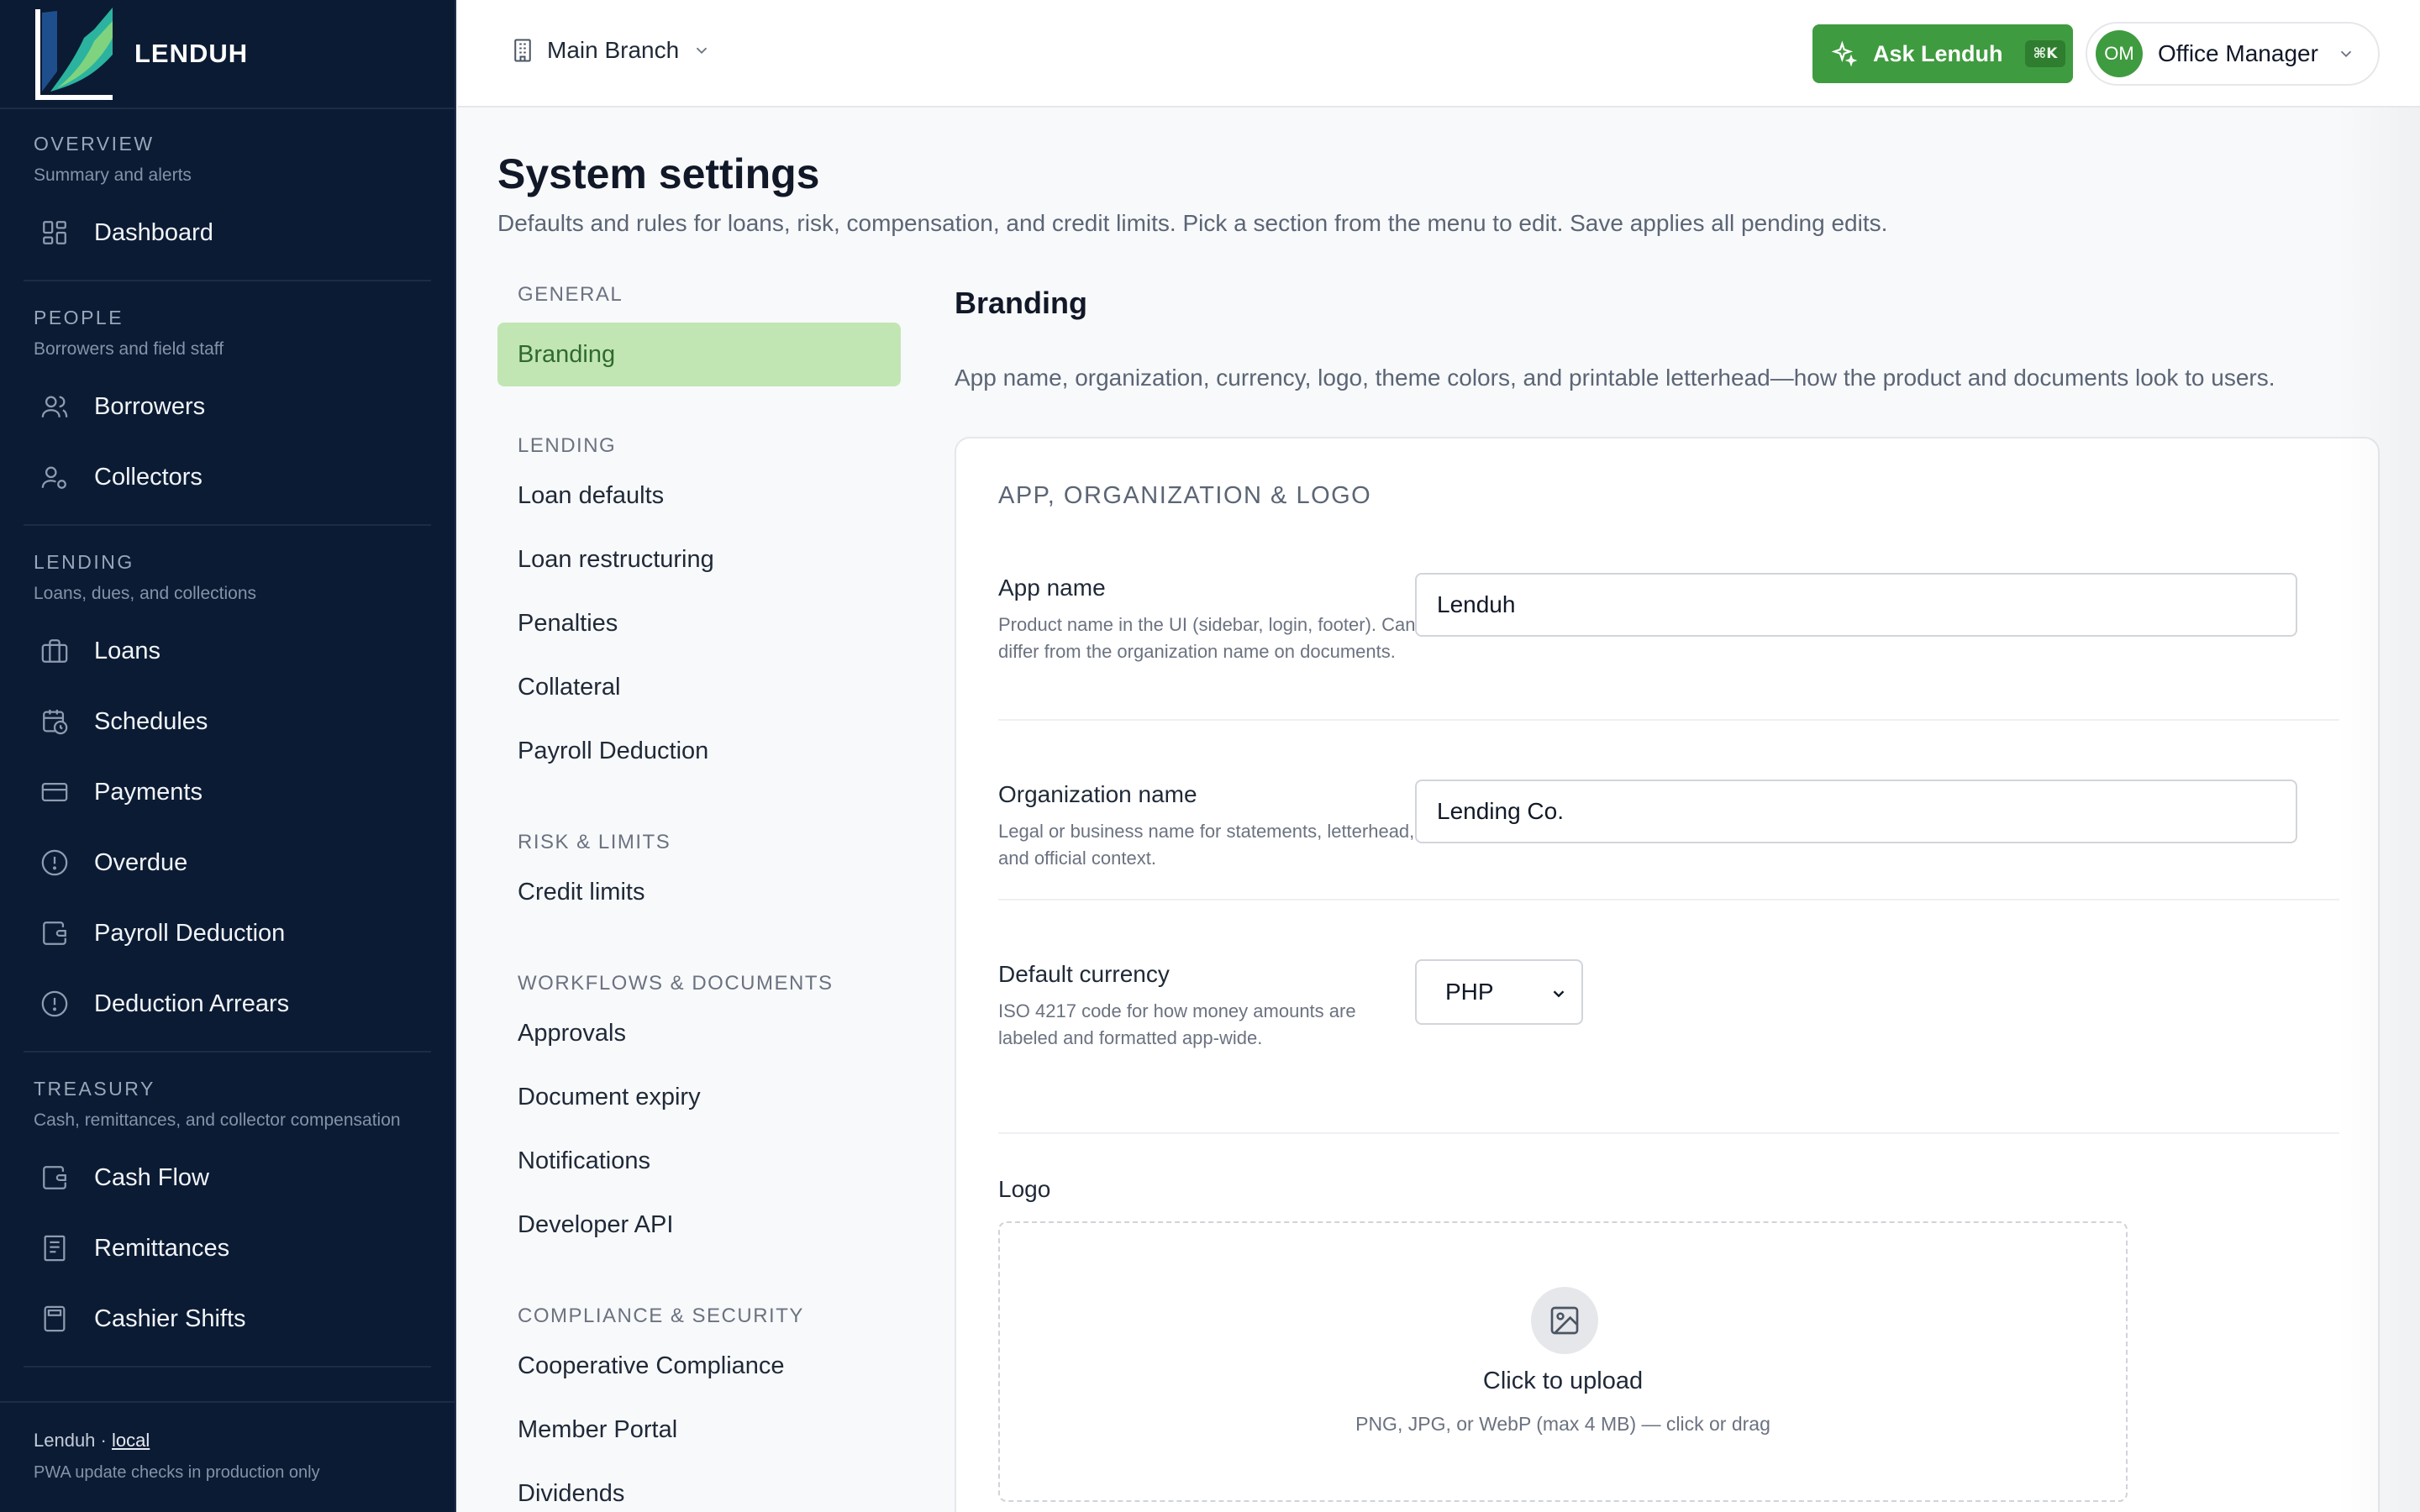  What do you see at coordinates (128, 650) in the screenshot?
I see `sidebar-item-label: Loans` at bounding box center [128, 650].